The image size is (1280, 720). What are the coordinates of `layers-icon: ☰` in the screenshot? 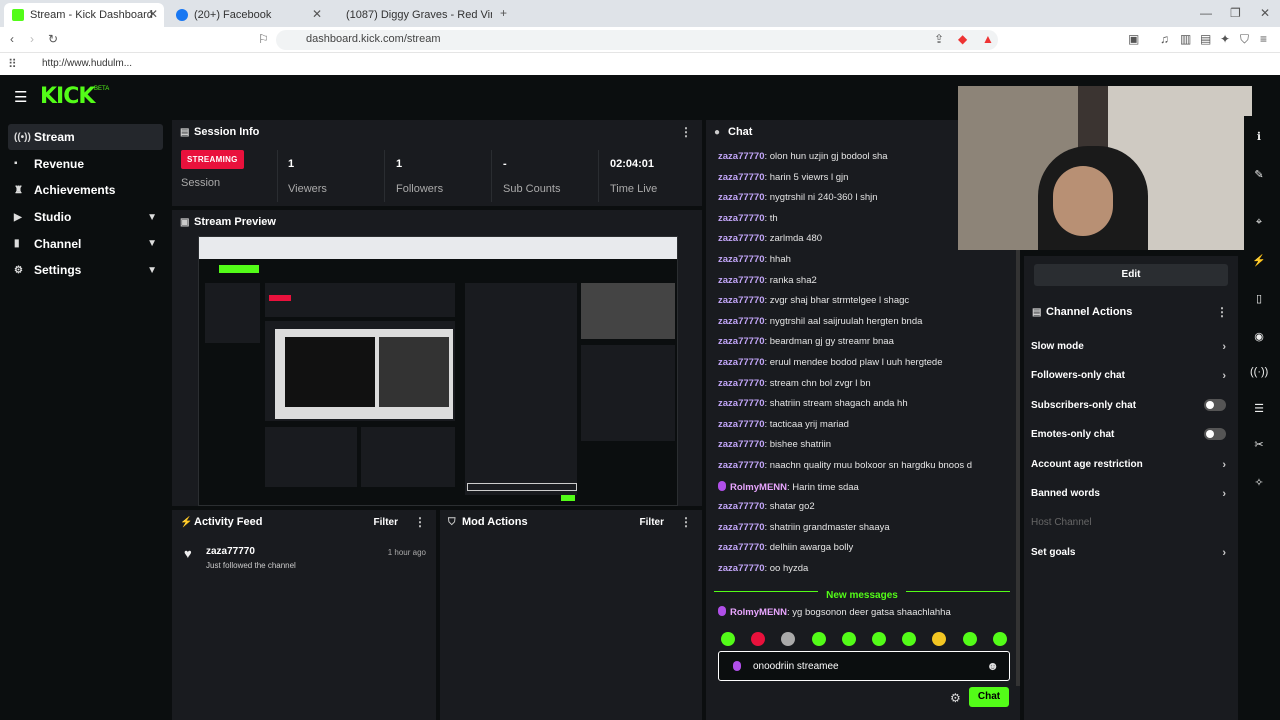 It's located at (1259, 408).